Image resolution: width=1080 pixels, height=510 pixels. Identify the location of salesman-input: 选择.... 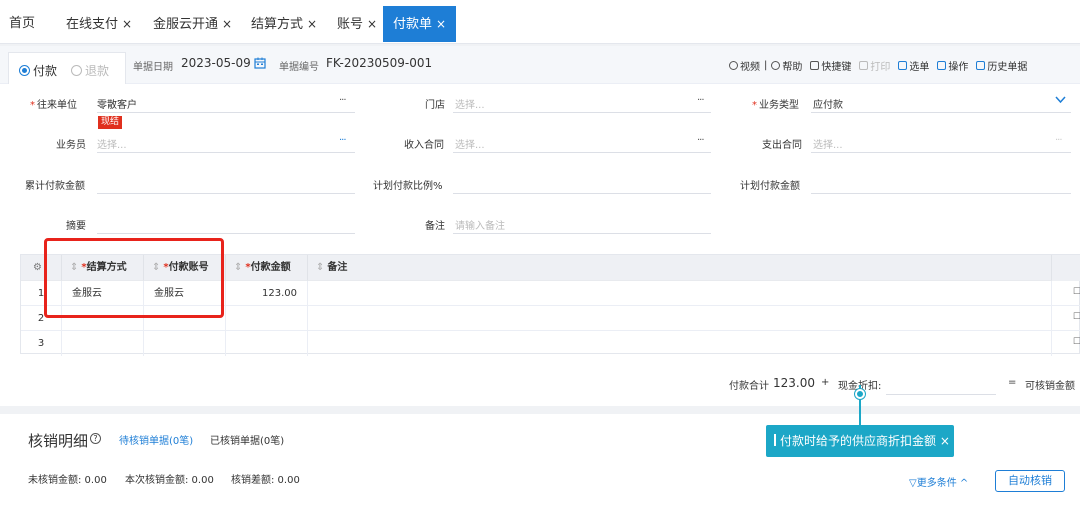
(112, 143).